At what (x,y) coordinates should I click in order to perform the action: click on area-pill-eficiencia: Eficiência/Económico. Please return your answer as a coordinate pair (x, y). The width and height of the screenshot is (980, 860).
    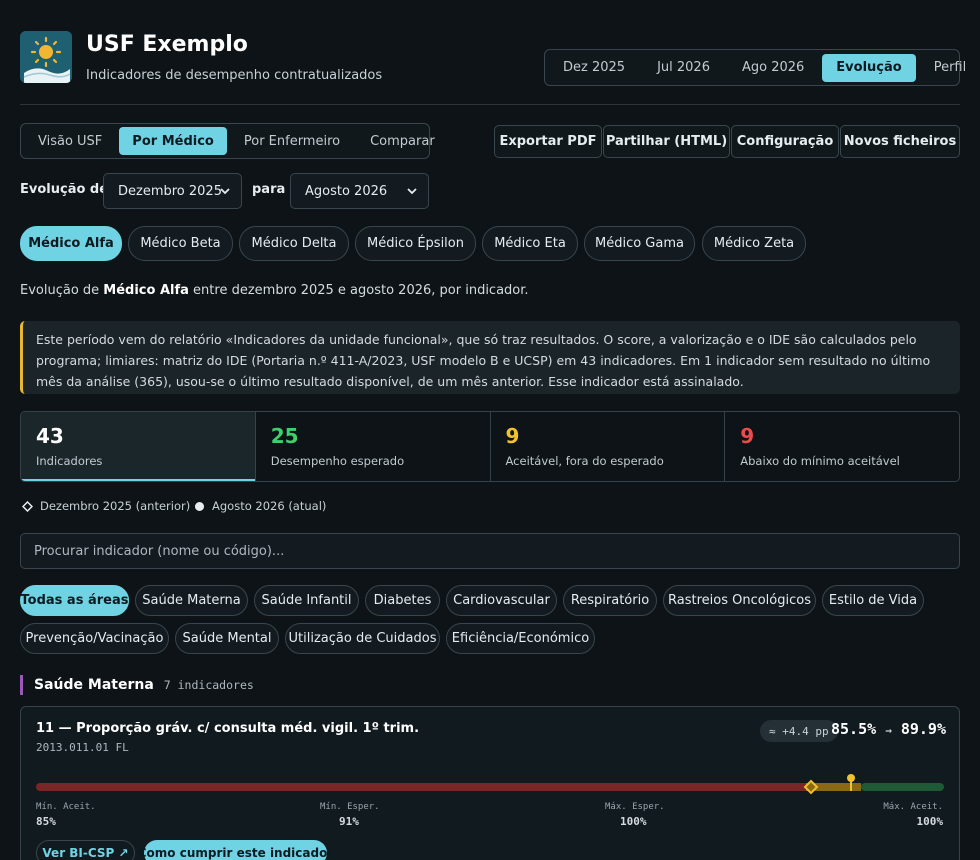
    Looking at the image, I should click on (520, 638).